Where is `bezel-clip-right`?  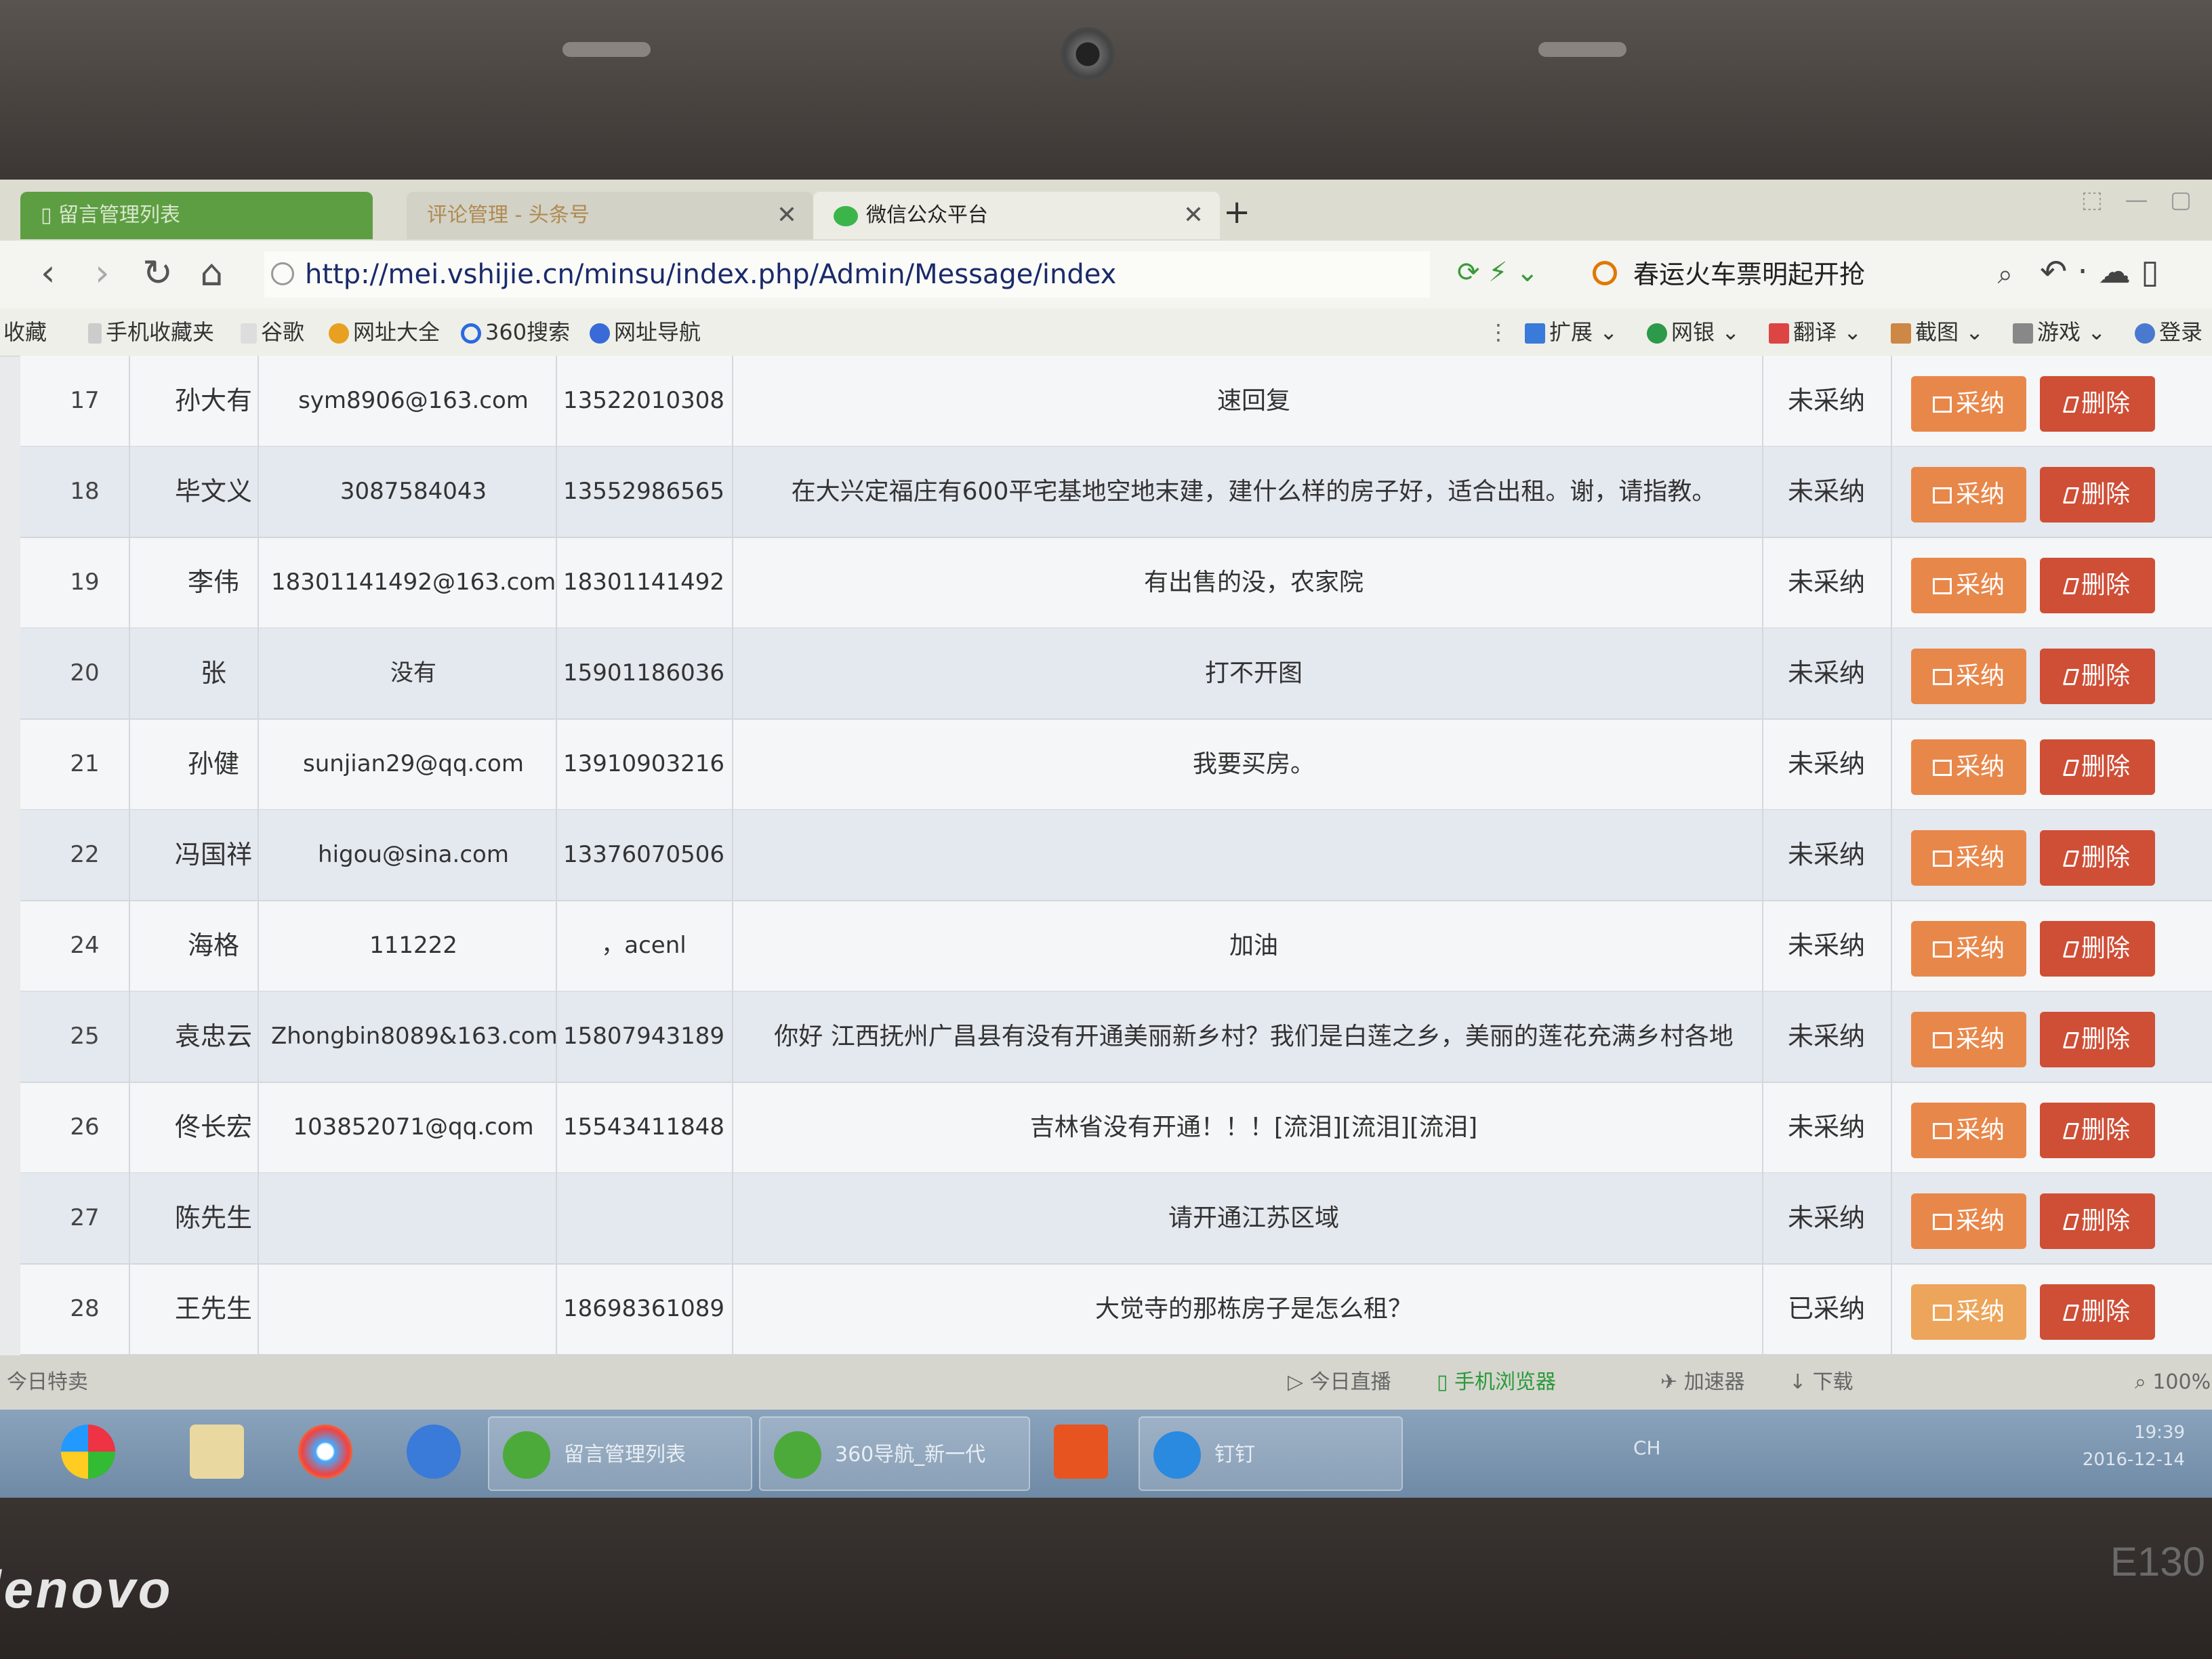 bezel-clip-right is located at coordinates (1582, 49).